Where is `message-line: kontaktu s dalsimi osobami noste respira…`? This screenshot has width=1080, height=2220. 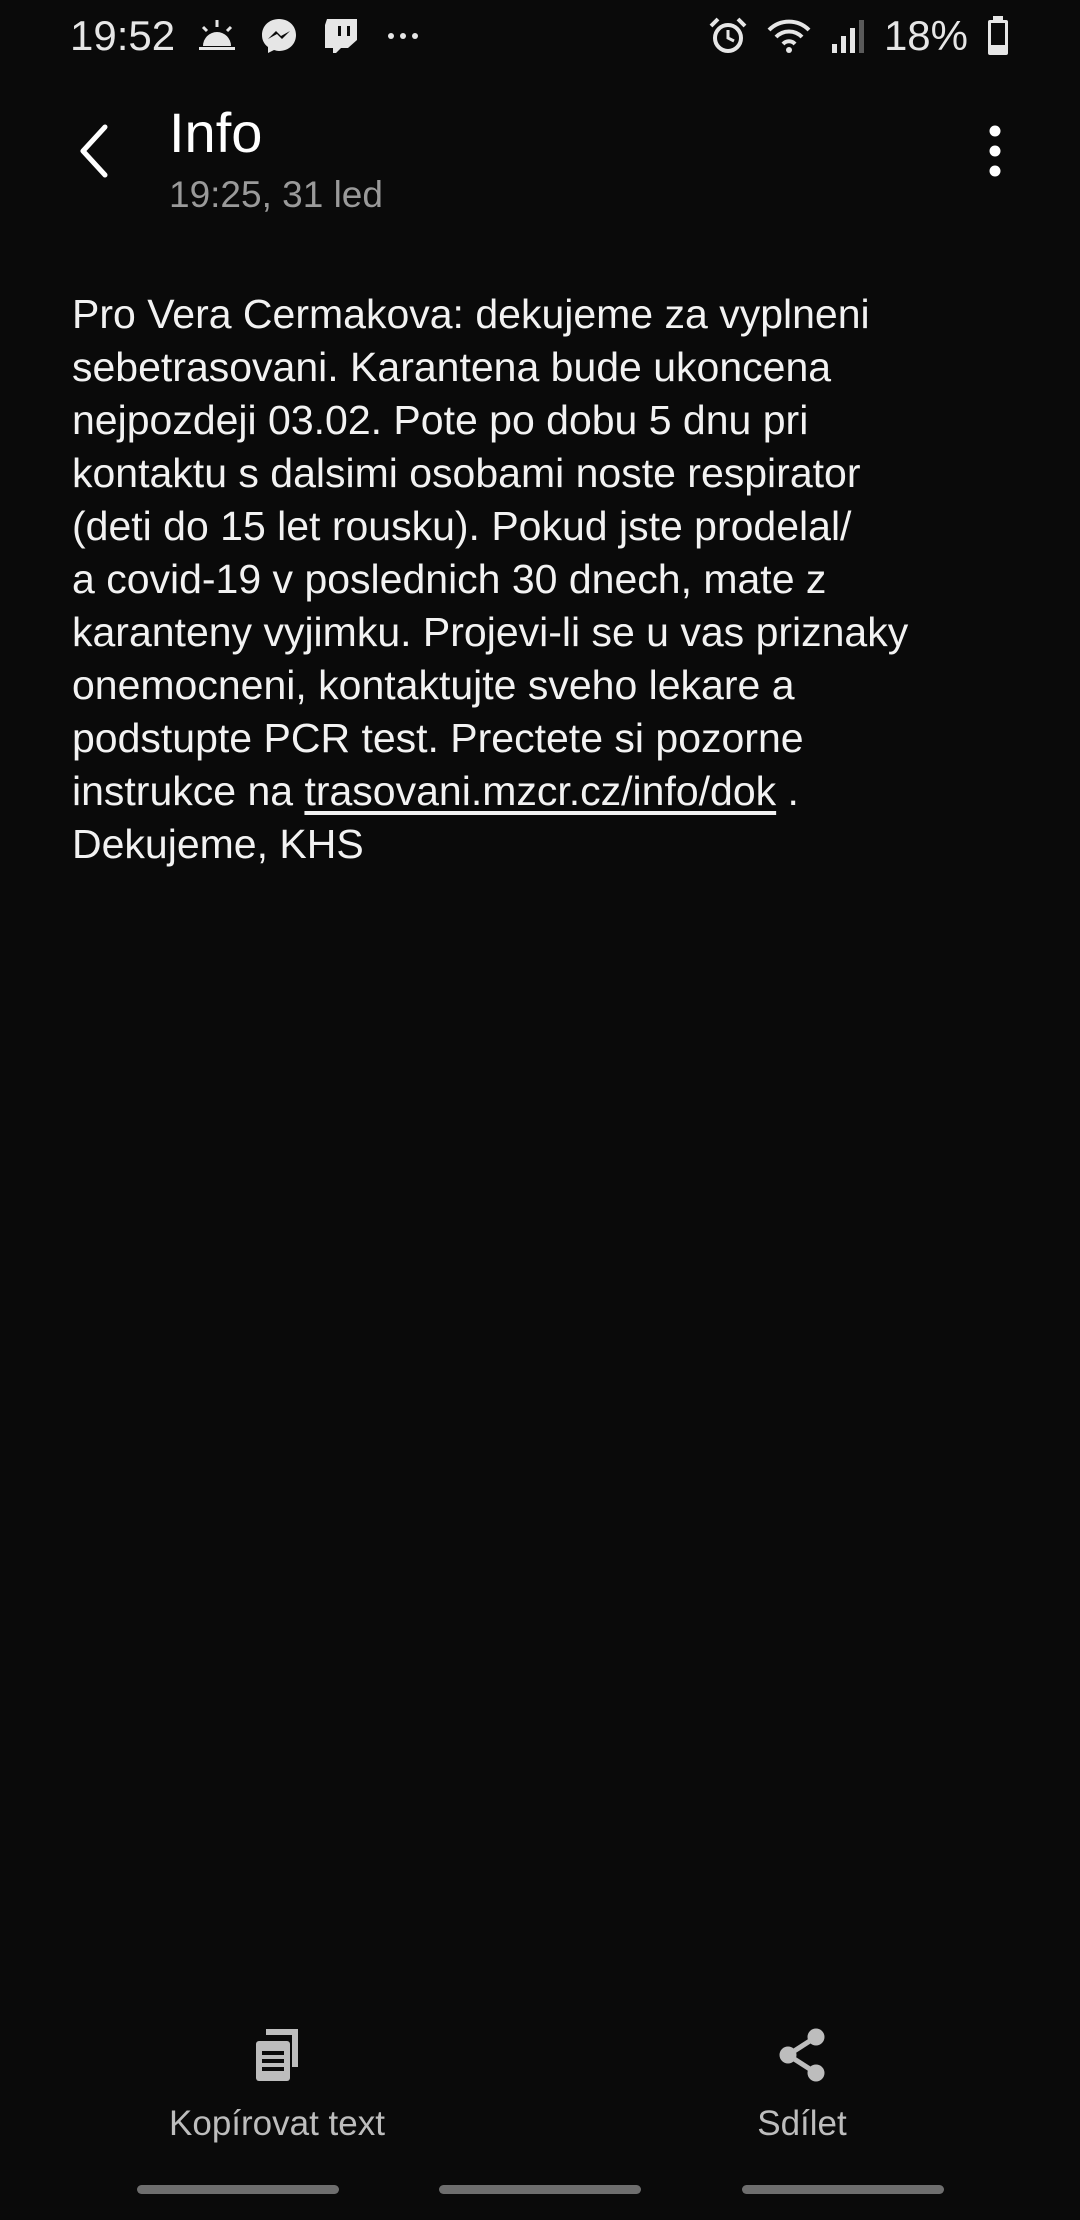 message-line: kontaktu s dalsimi osobami noste respira… is located at coordinates (466, 473).